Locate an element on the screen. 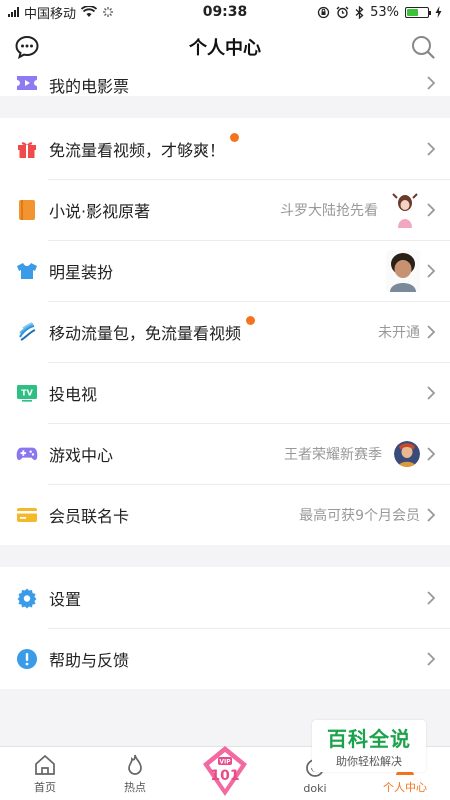 This screenshot has height=800, width=450. search-icon is located at coordinates (423, 47).